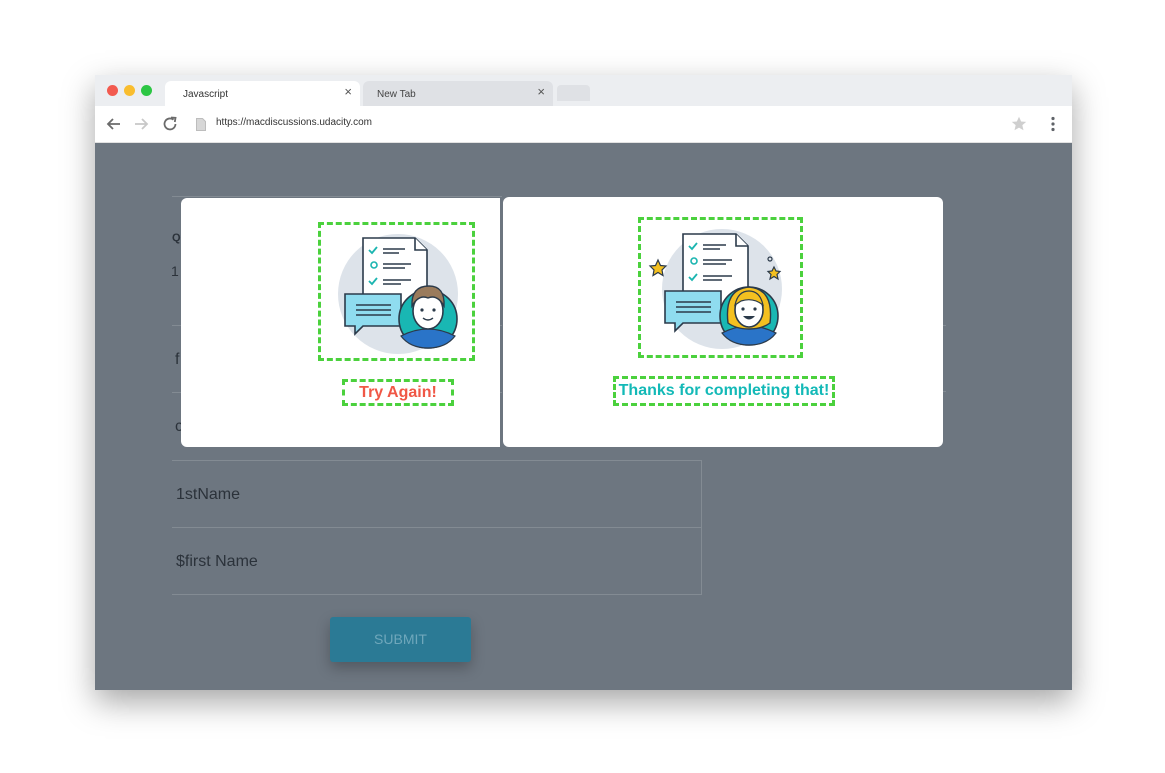 This screenshot has width=1165, height=773. What do you see at coordinates (400, 639) in the screenshot?
I see `submit-button: SUBMIT` at bounding box center [400, 639].